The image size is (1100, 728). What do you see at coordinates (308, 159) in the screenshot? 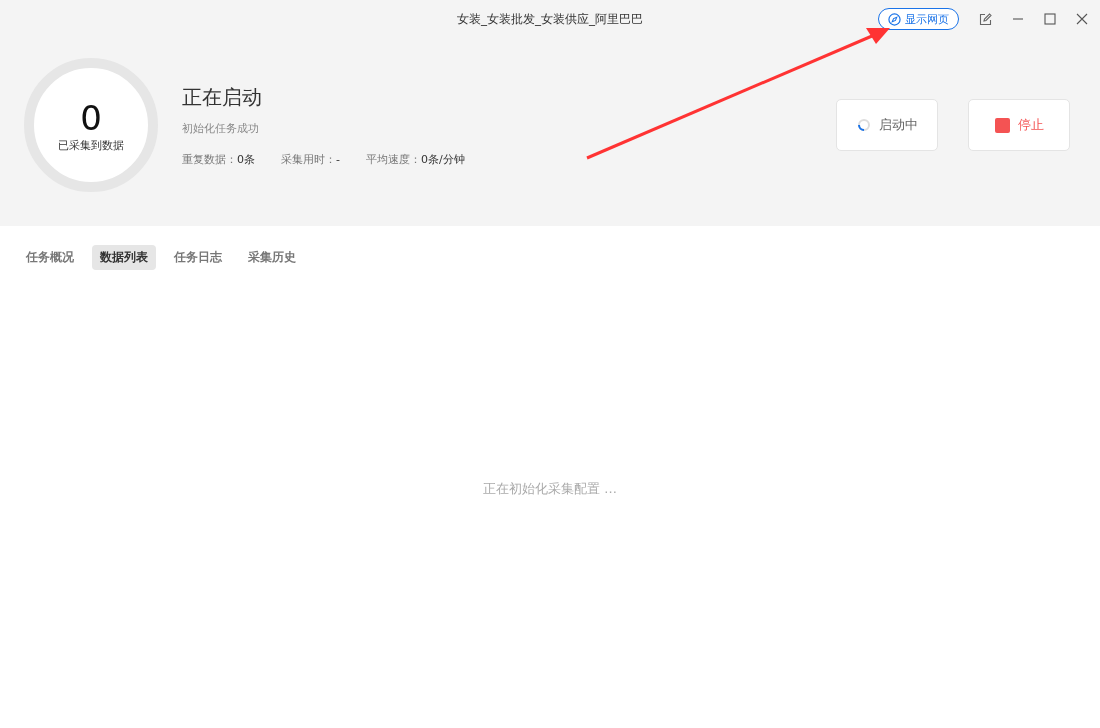
I see `stat-label: 采集用时：` at bounding box center [308, 159].